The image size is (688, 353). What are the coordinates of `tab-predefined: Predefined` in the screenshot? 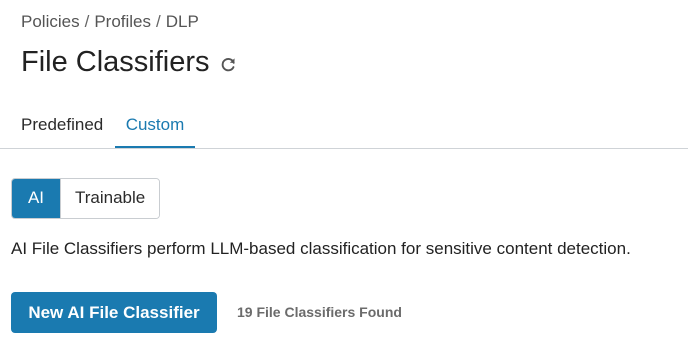 It's located at (62, 126).